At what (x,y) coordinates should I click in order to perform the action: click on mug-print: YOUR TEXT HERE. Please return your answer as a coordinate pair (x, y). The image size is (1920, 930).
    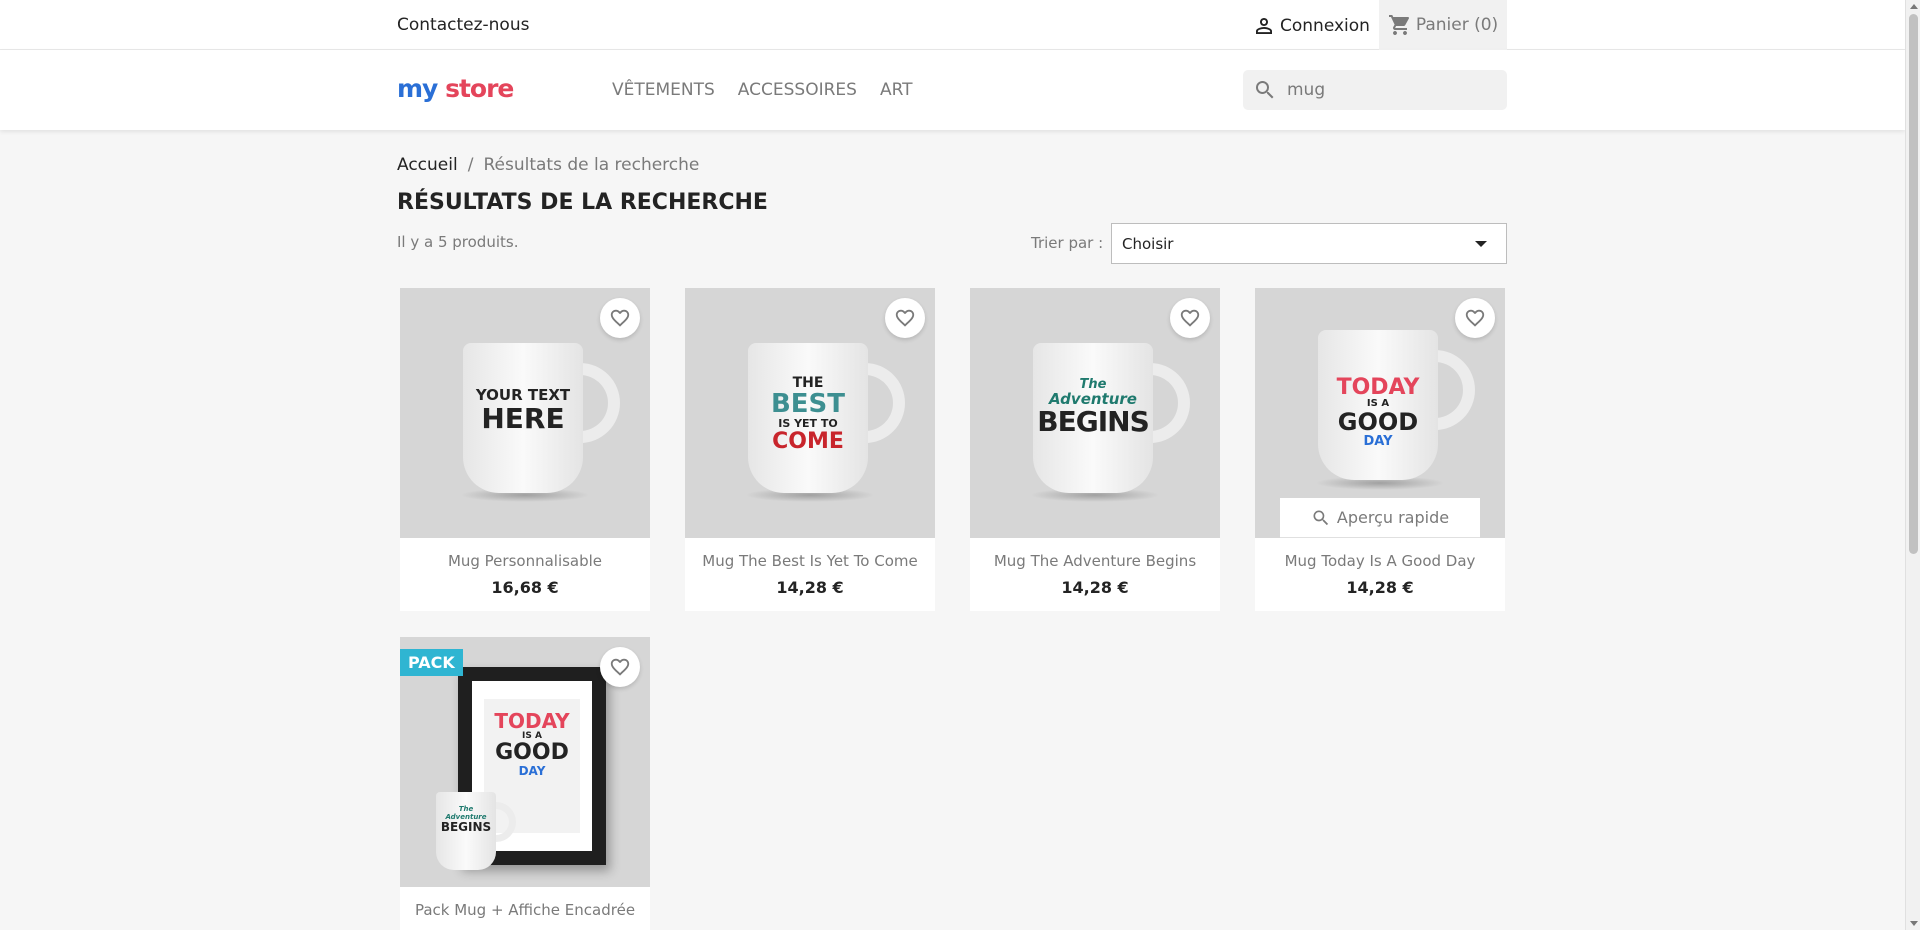
    Looking at the image, I should click on (523, 411).